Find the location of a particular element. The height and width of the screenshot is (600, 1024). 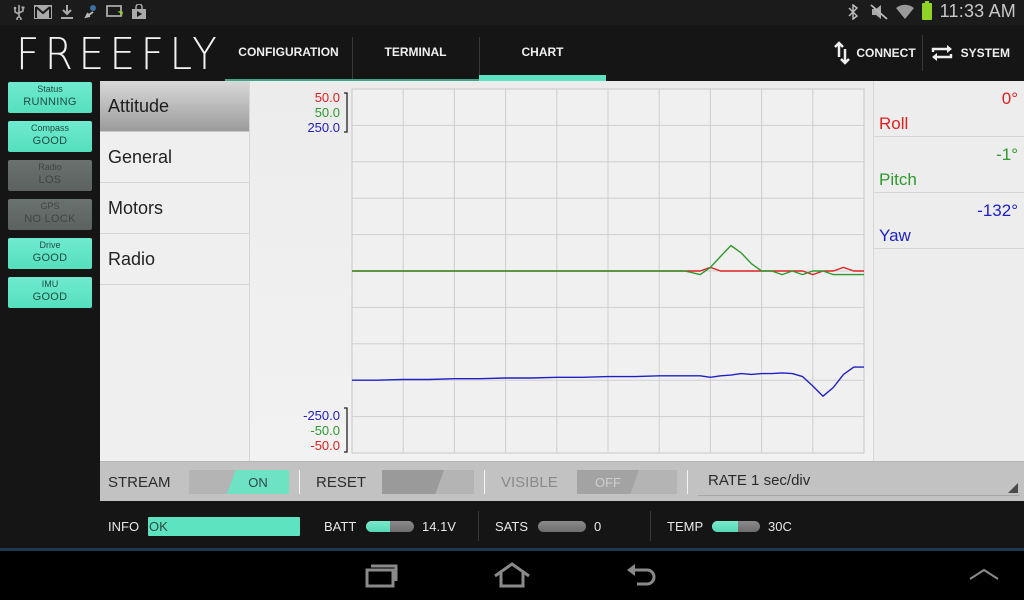

chart-axes: 50.0 50.0 250.0 -250.0 -50.0 -50.0 is located at coordinates (325, 271).